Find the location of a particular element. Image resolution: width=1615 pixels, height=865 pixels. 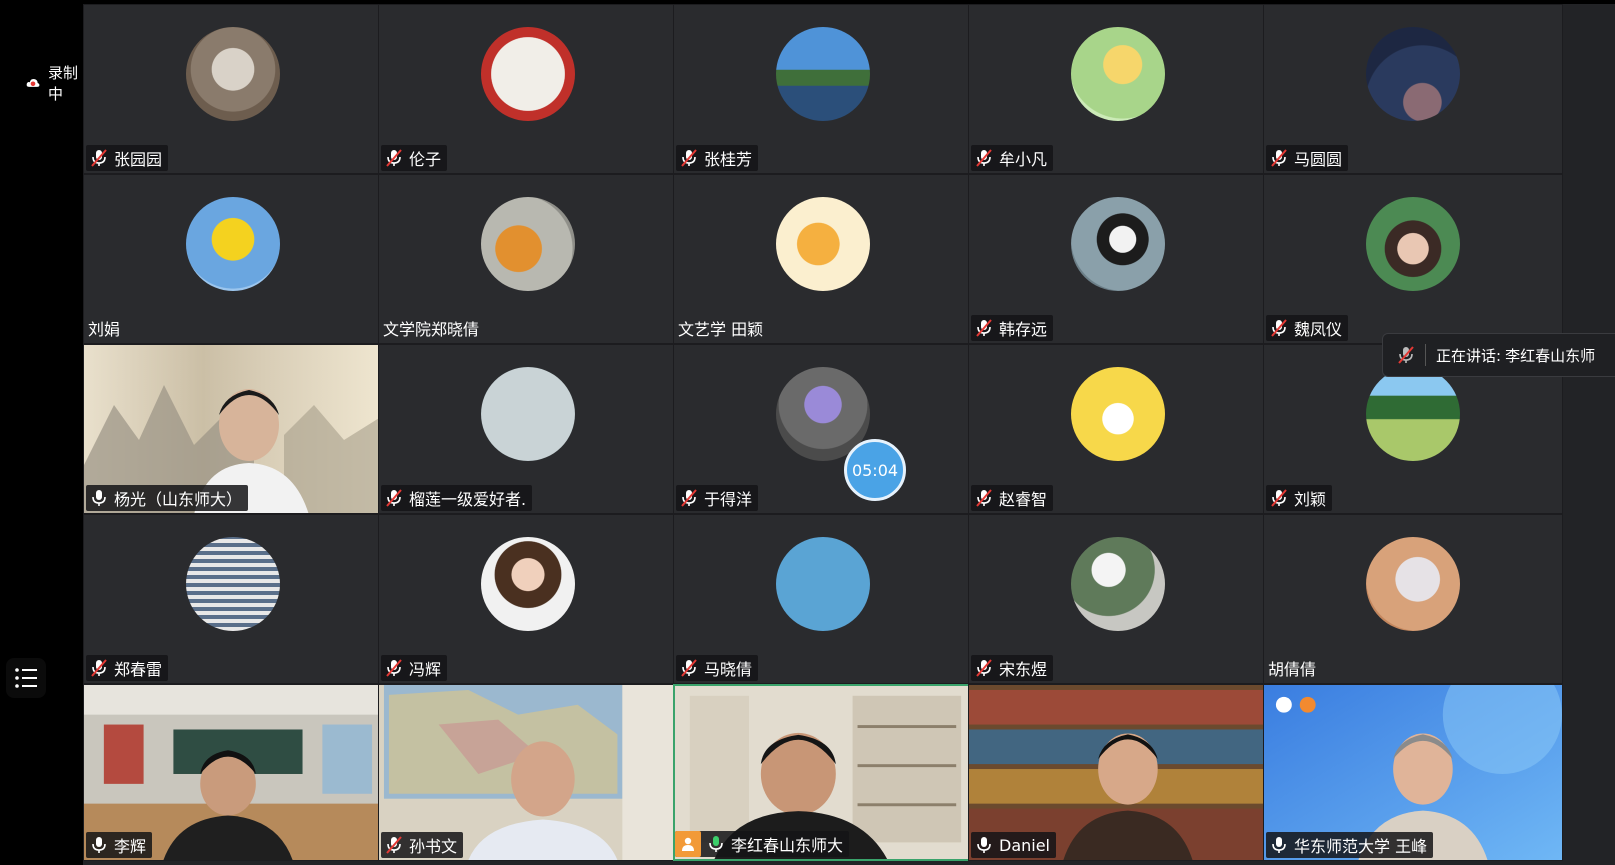

nameplate: 郑春雷 is located at coordinates (127, 668).